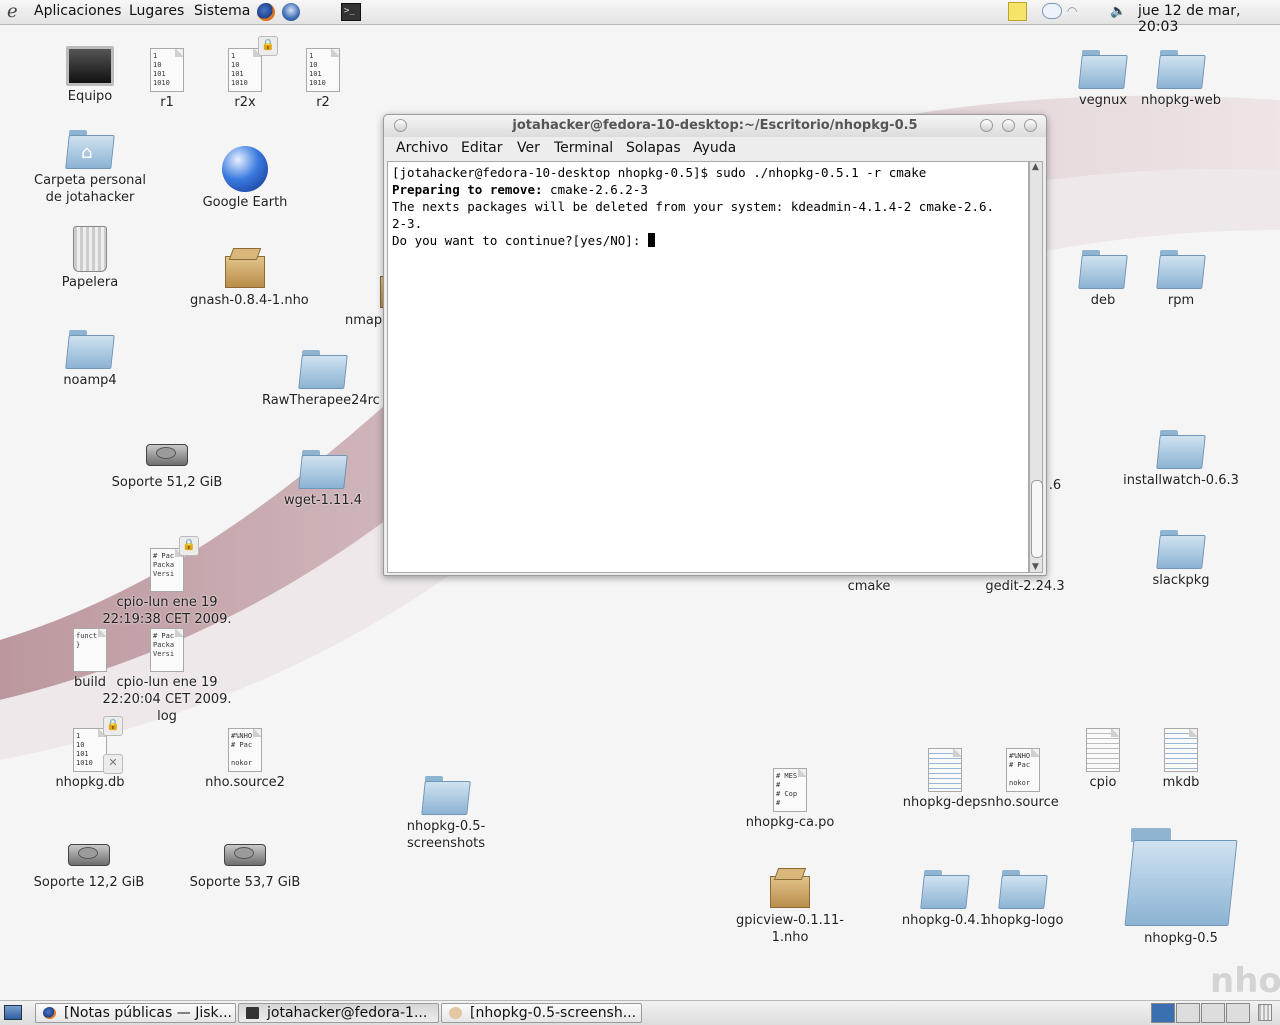 This screenshot has height=1025, width=1280. Describe the element at coordinates (77, 11) in the screenshot. I see `menu-aplicaciones: Aplicaciones` at that location.